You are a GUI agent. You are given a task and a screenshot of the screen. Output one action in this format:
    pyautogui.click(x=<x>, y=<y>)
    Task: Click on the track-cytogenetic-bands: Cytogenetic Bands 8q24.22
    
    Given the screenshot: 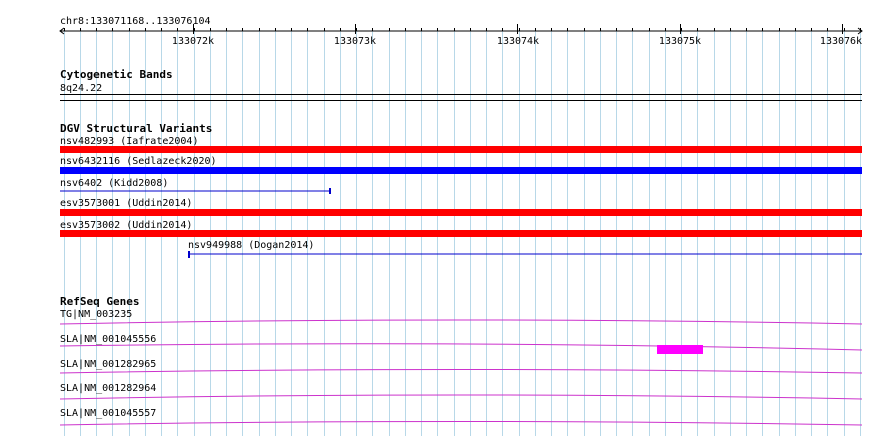 What is the action you would take?
    pyautogui.click(x=461, y=84)
    